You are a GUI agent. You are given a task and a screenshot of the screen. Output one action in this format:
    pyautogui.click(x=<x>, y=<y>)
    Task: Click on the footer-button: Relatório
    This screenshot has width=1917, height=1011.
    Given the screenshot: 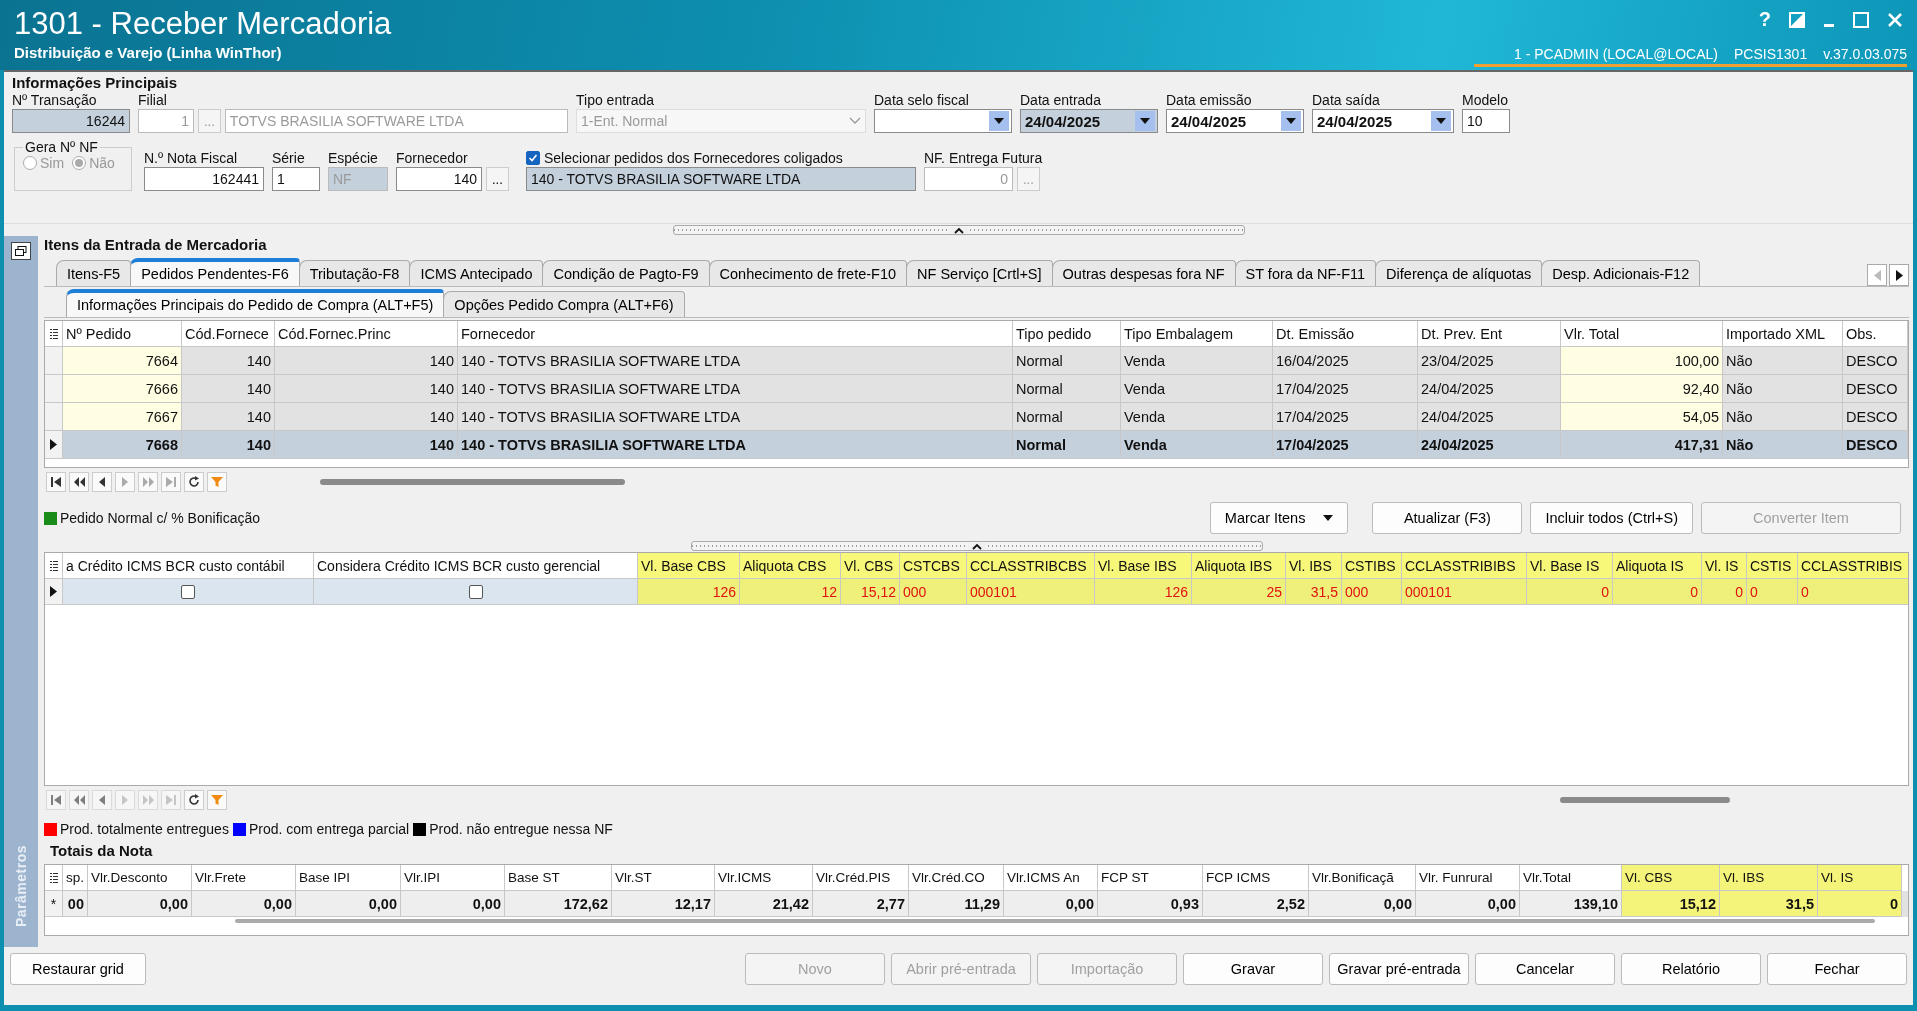 What is the action you would take?
    pyautogui.click(x=1691, y=969)
    